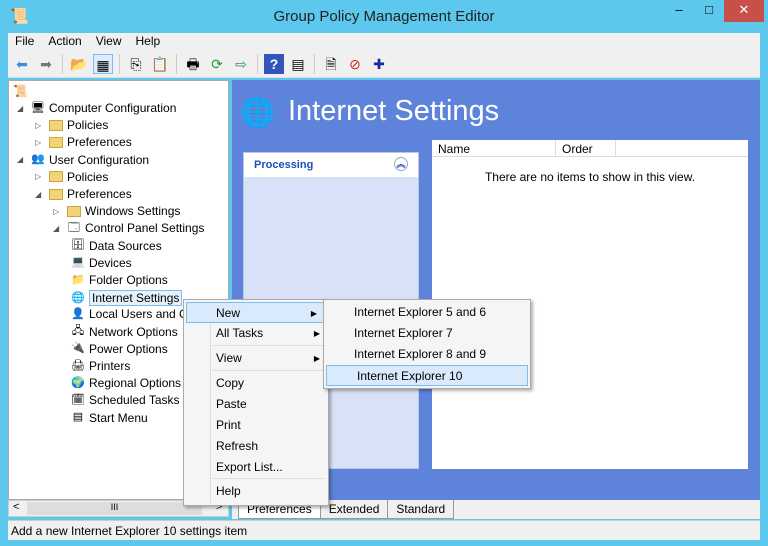 This screenshot has height=546, width=768. Describe the element at coordinates (20, 91) in the screenshot. I see `root-icon: 📜` at that location.